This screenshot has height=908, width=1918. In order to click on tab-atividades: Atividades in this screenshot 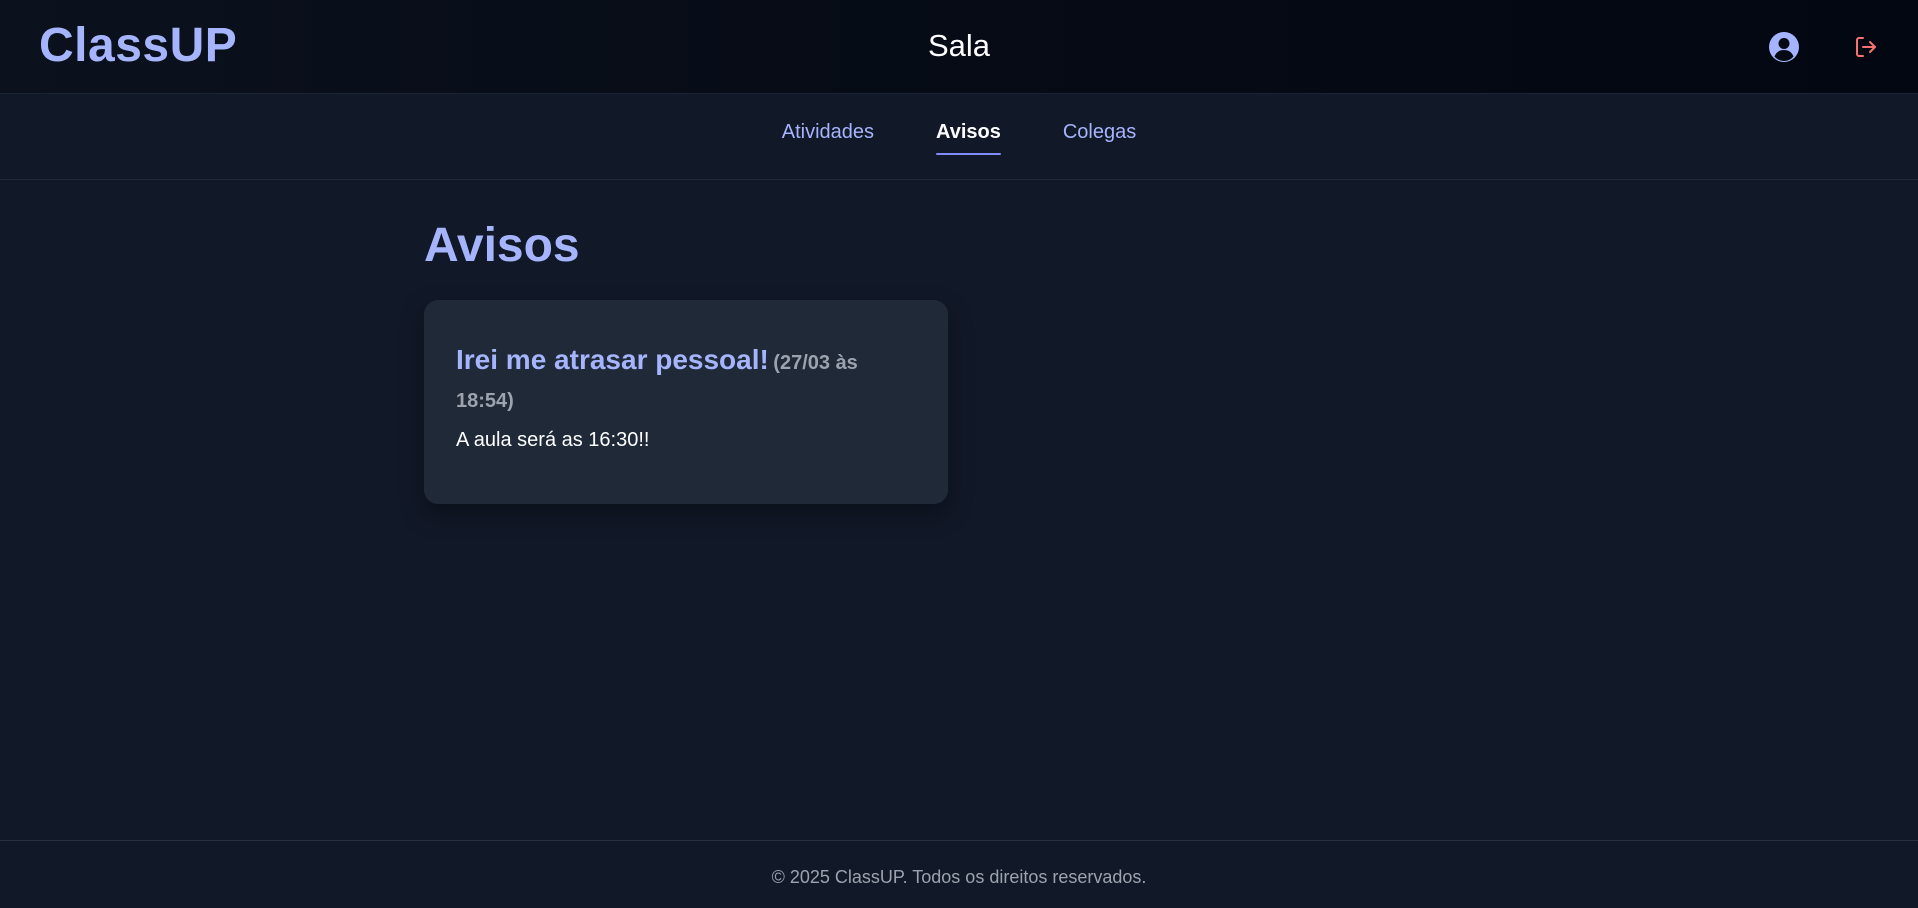, I will do `click(828, 135)`.